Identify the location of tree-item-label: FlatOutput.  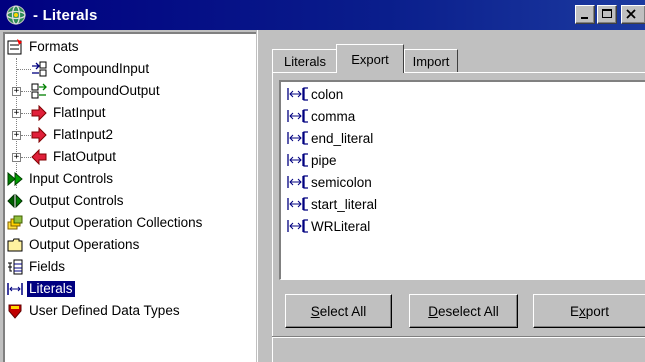
(85, 156).